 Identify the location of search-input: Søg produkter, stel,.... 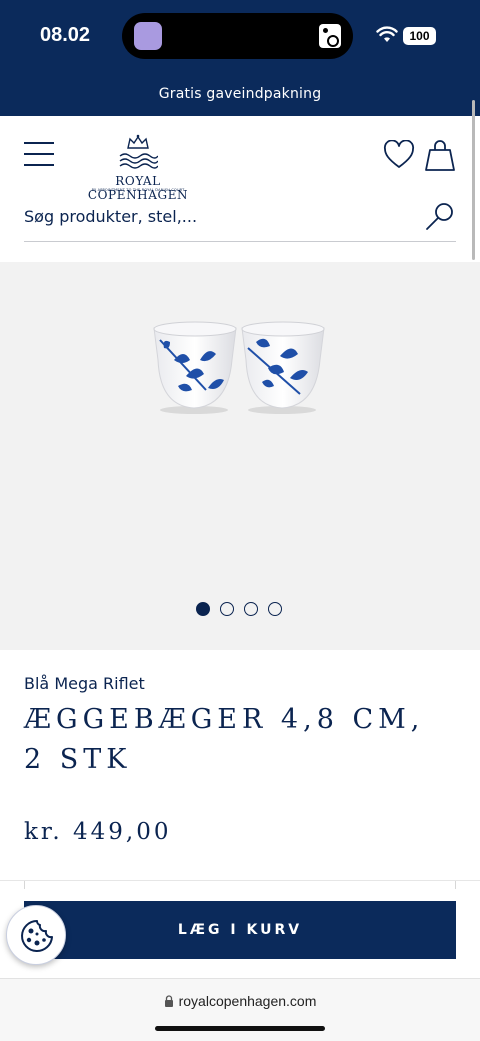
(240, 219).